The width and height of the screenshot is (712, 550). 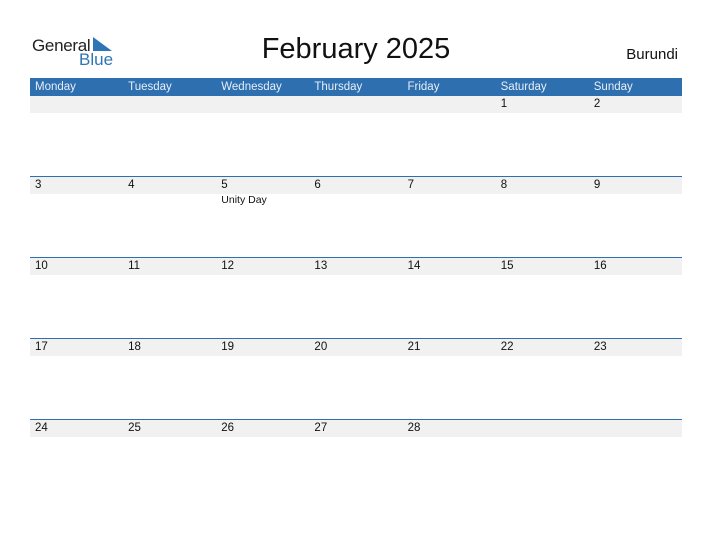 What do you see at coordinates (523, 87) in the screenshot?
I see `weekday-saturday: Saturday` at bounding box center [523, 87].